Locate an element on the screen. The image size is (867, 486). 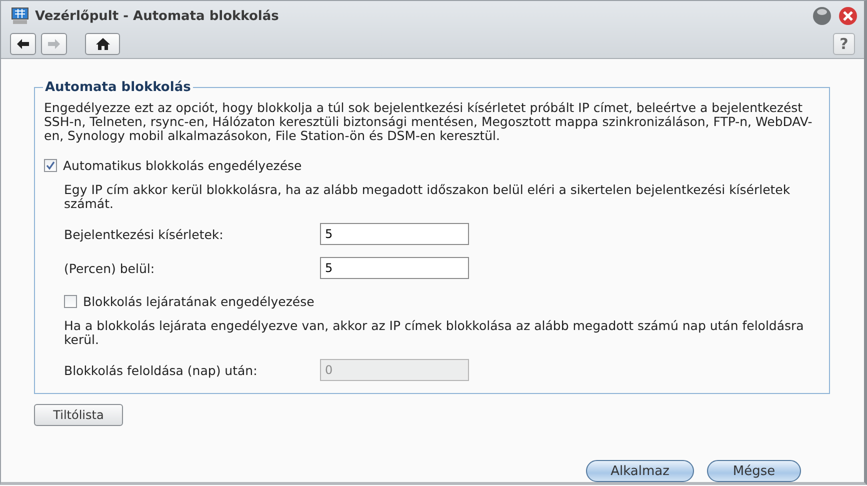
field-label: Blokkolás feloldása (nap) után: is located at coordinates (161, 370).